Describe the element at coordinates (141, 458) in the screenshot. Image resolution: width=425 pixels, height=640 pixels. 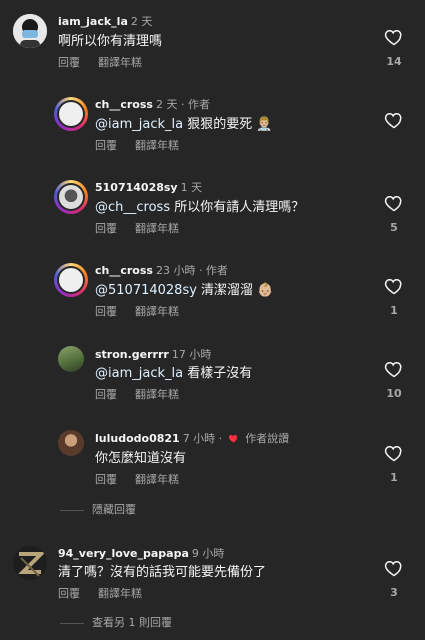
I see `comment-text: 你怎麼知道沒有` at that location.